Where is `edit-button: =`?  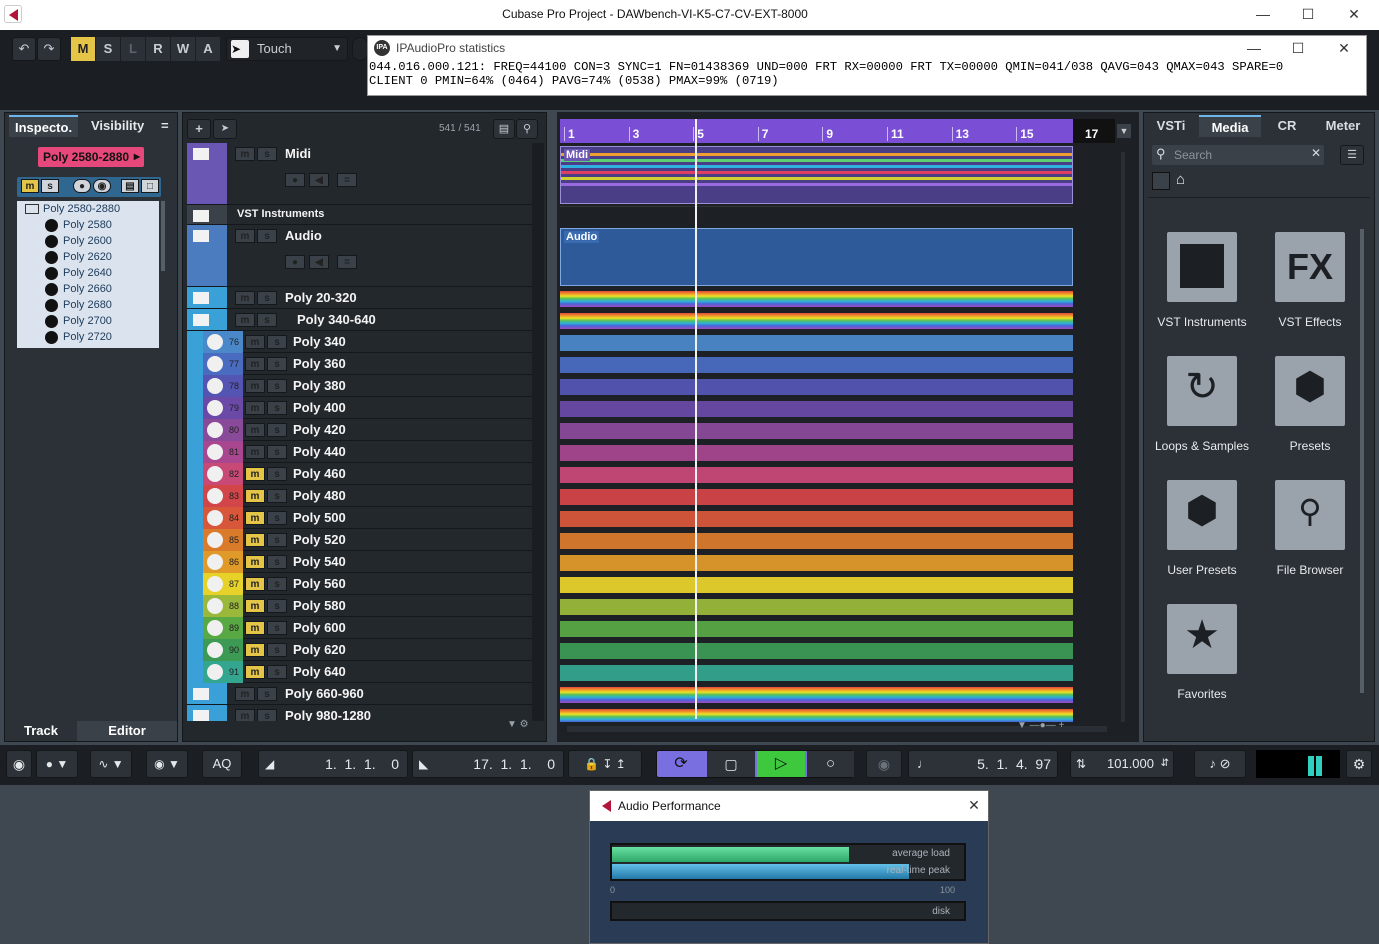 edit-button: = is located at coordinates (347, 180).